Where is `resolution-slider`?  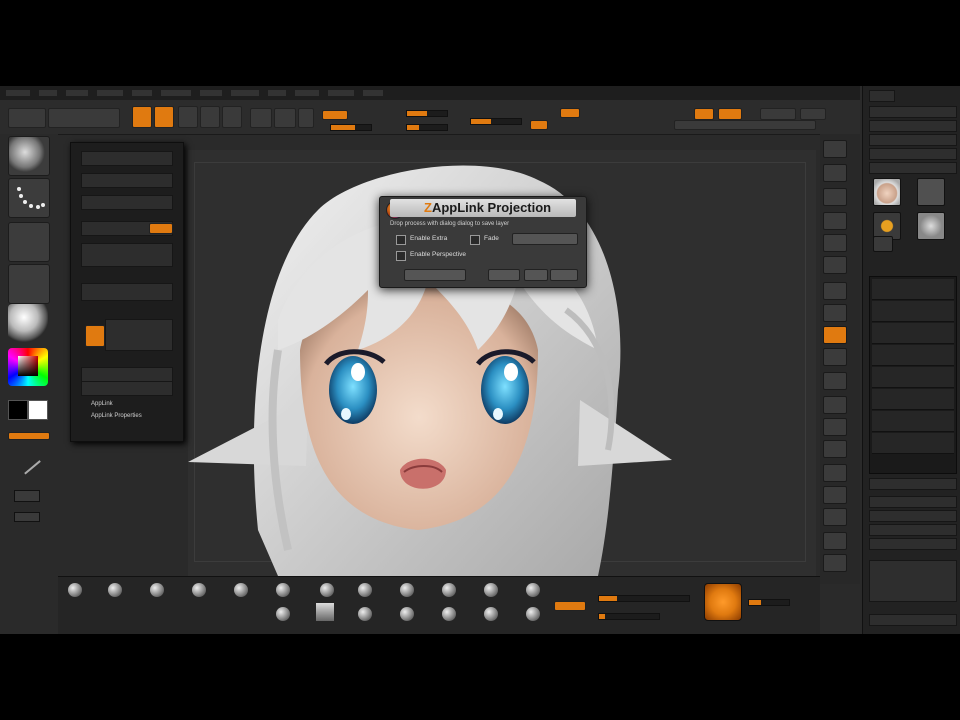 resolution-slider is located at coordinates (644, 598).